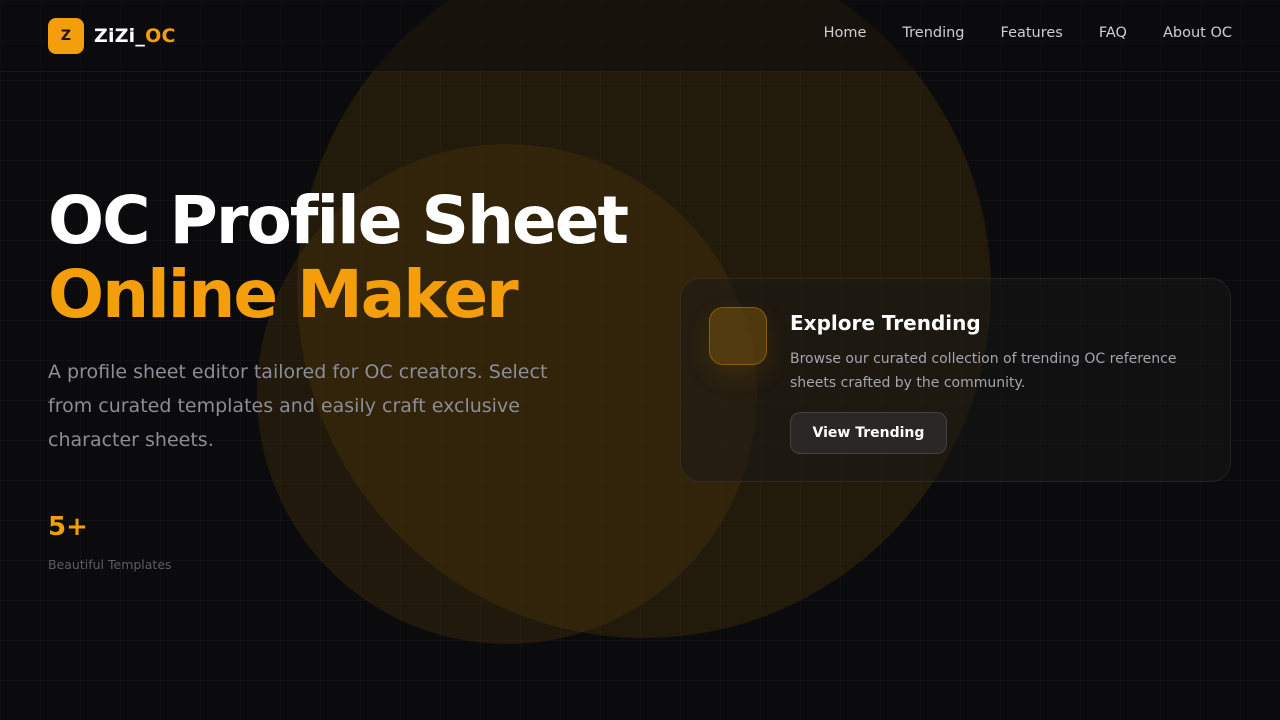 Image resolution: width=1280 pixels, height=720 pixels. Describe the element at coordinates (160, 36) in the screenshot. I see `brand-name-accent: OC` at that location.